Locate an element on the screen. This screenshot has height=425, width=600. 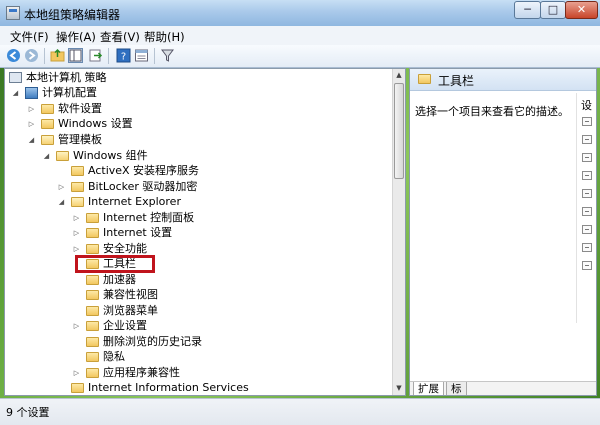
tree-item-label: 兼容性视图 is located at coordinates (130, 294).